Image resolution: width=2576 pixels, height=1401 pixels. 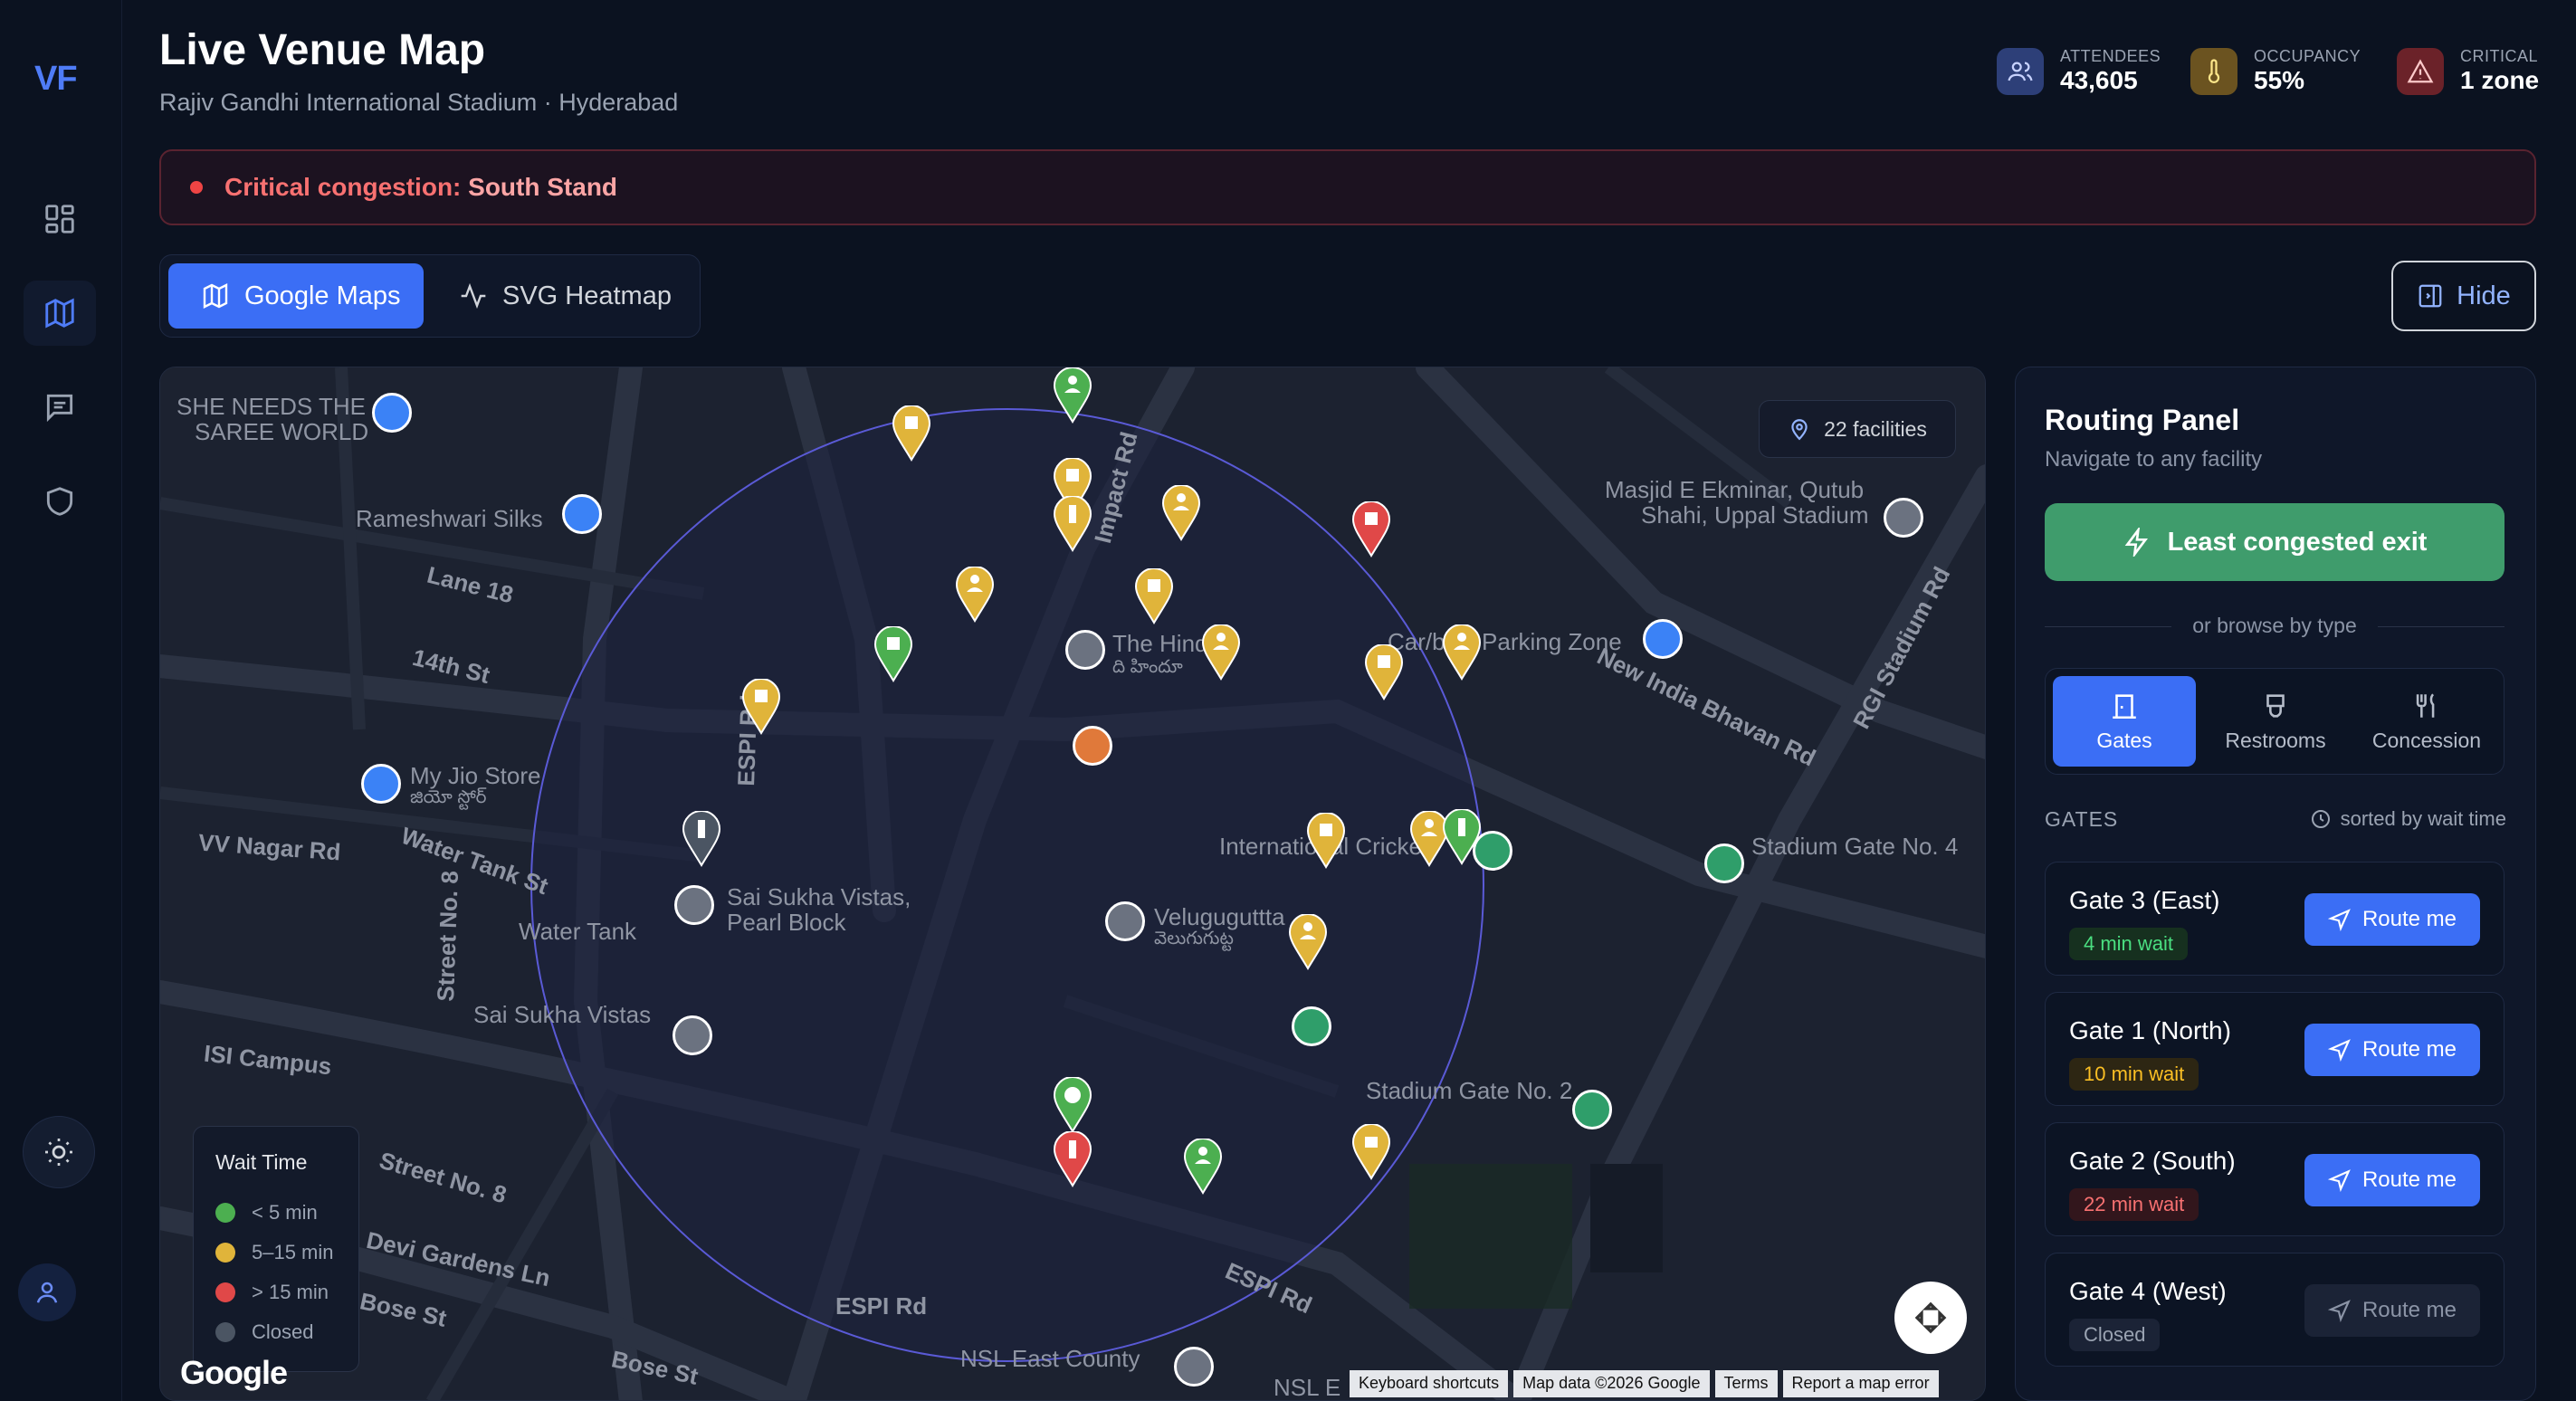 I want to click on stat-label: ATTENDEES, so click(x=2110, y=56).